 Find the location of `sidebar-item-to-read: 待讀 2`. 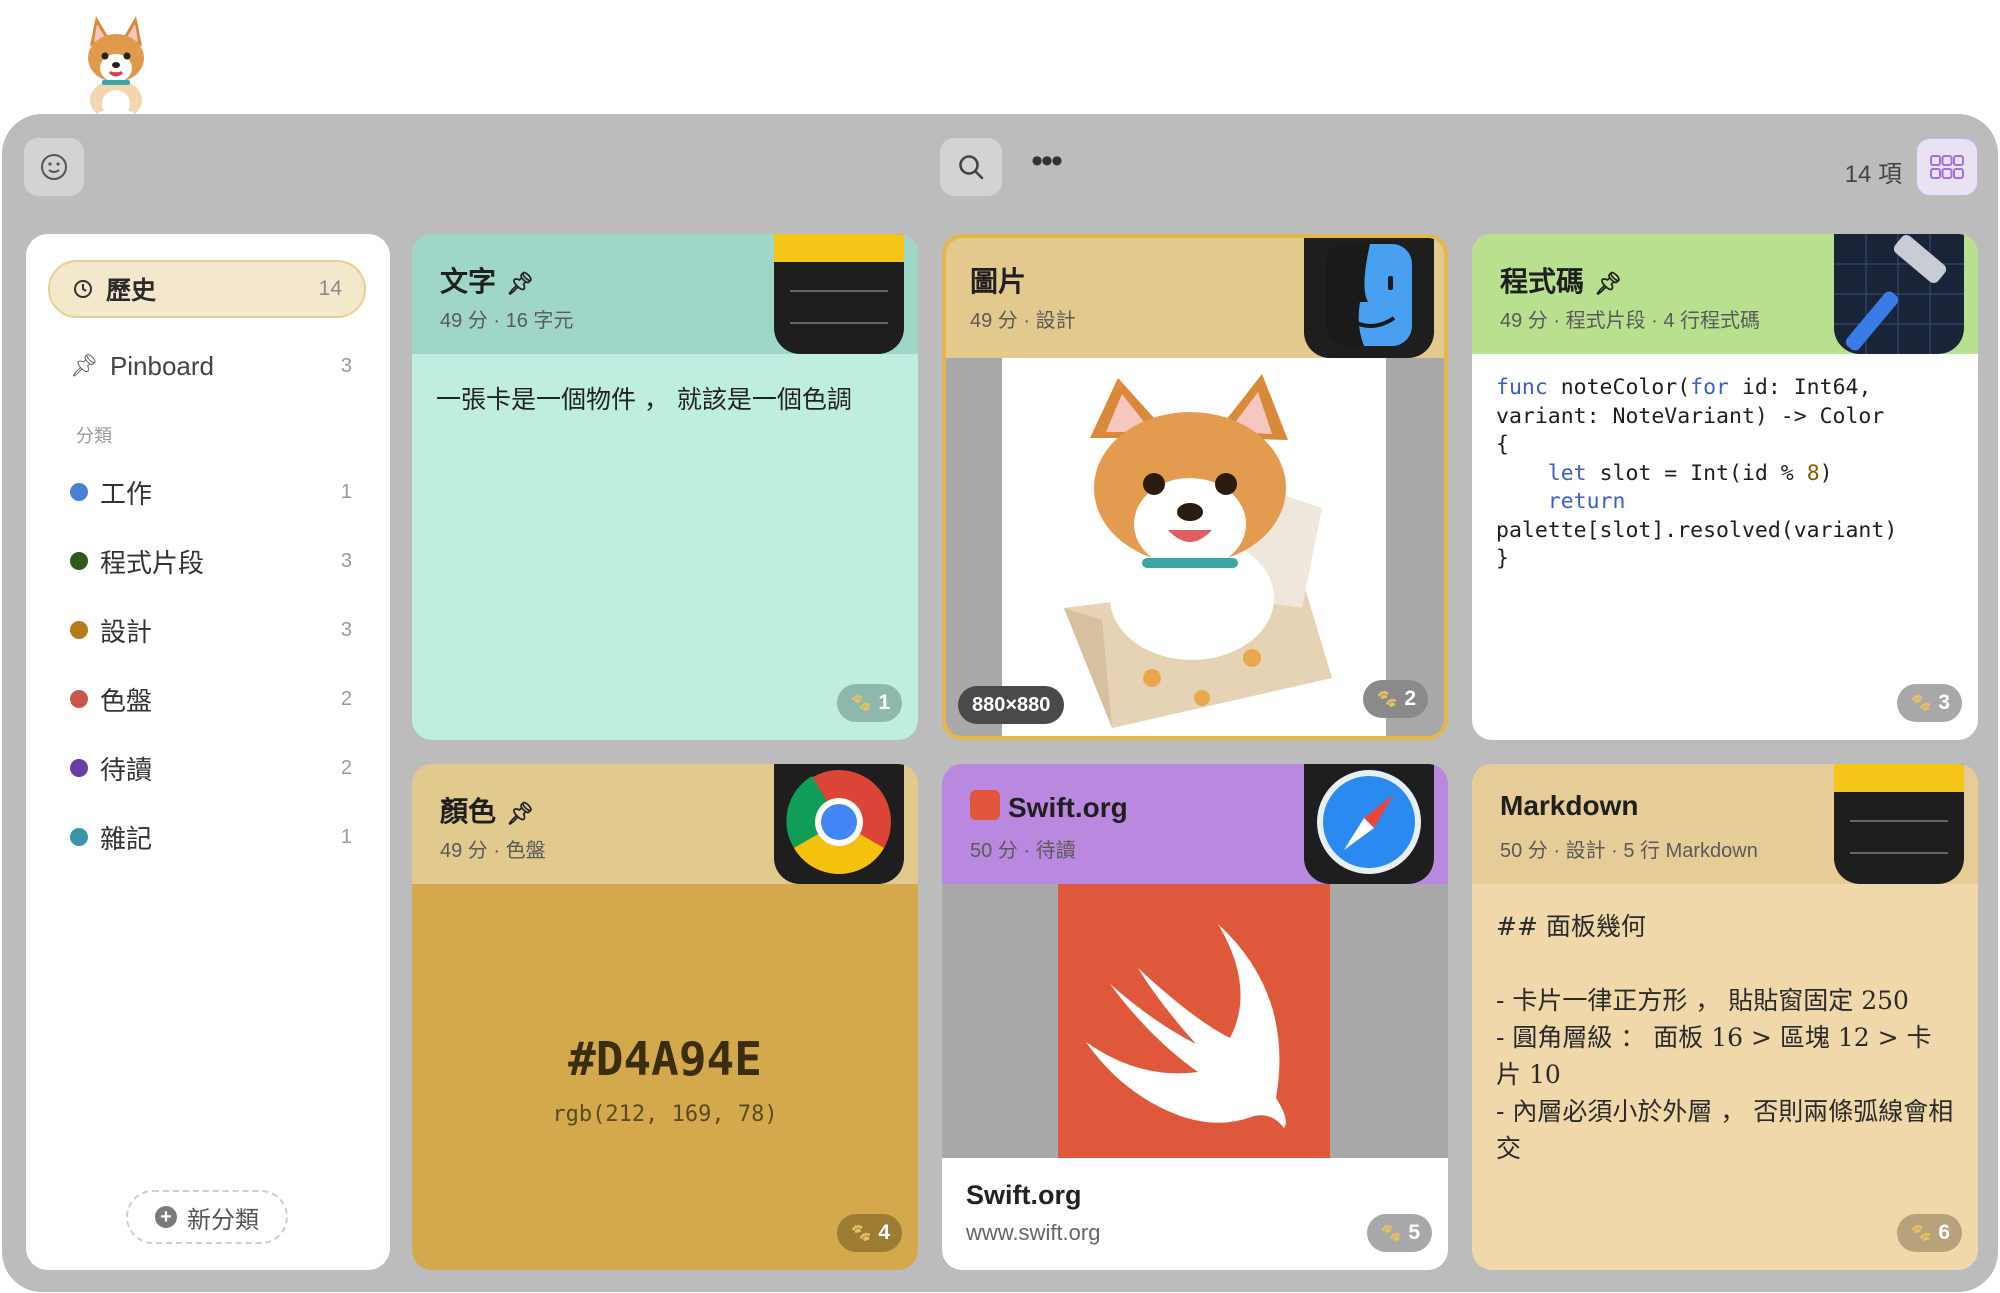

sidebar-item-to-read: 待讀 2 is located at coordinates (218, 768).